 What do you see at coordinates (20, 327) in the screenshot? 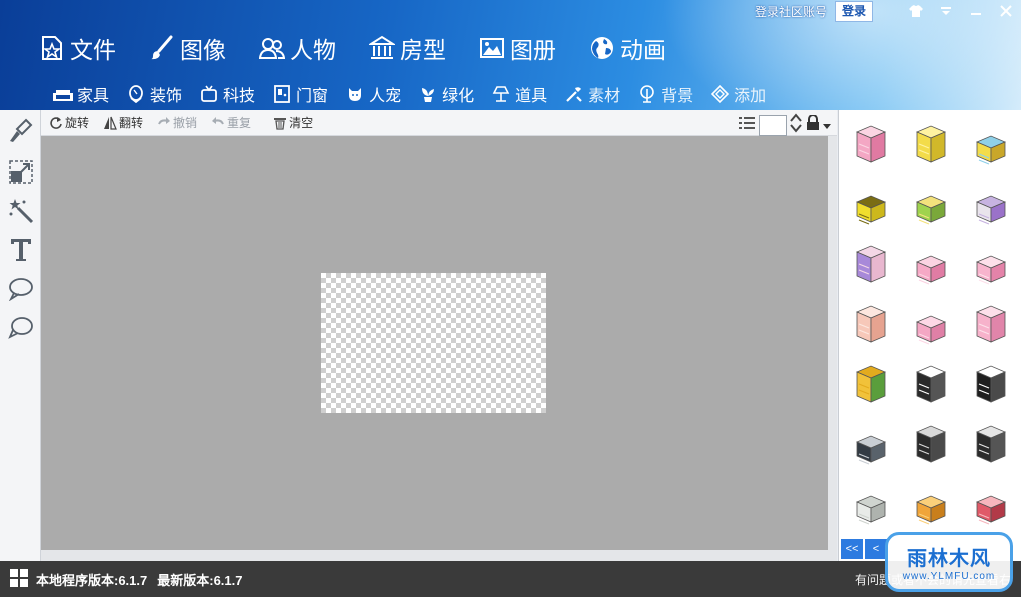
I see `thought-bubble-button` at bounding box center [20, 327].